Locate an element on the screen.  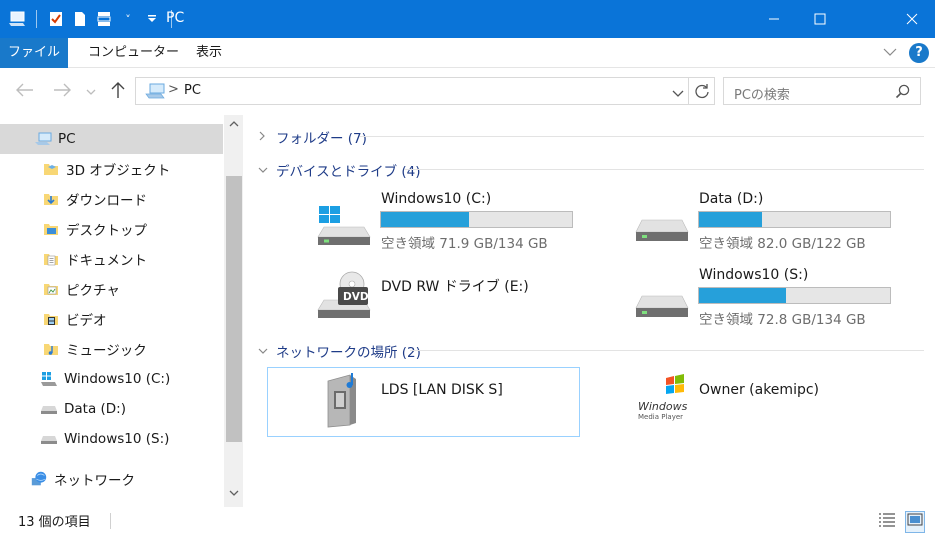
network-location-lds is located at coordinates (423, 402).